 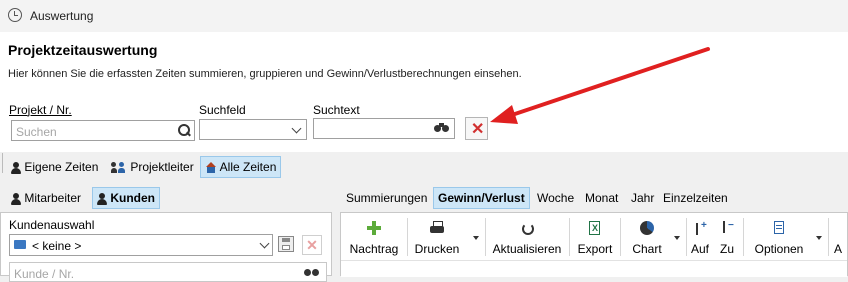 I want to click on tab-mitarbeiter: Mitarbeiter, so click(x=46, y=198).